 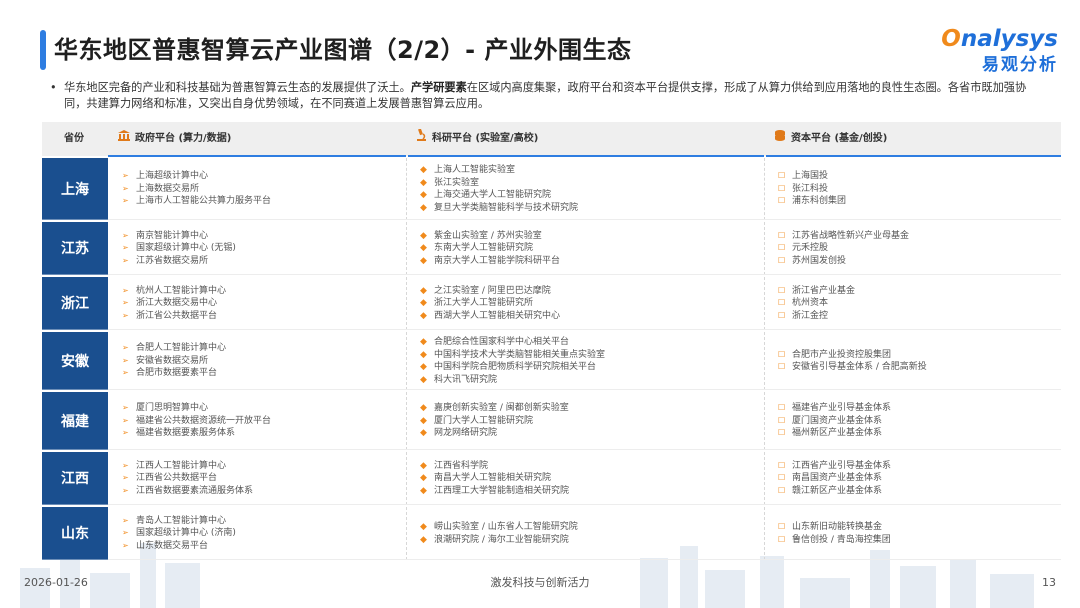 I want to click on cap-cell: ☐ 福建省产业引导基金体系 ☐ 厦门国资产业基金体系 ☐ 福州新区产业基金体系, so click(x=918, y=421).